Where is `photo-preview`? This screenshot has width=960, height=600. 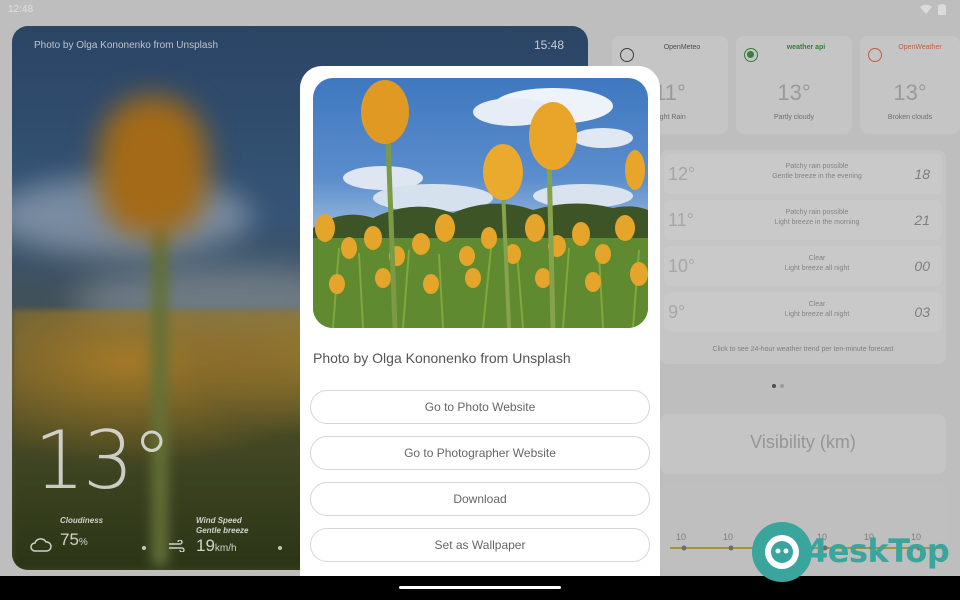 photo-preview is located at coordinates (480, 203).